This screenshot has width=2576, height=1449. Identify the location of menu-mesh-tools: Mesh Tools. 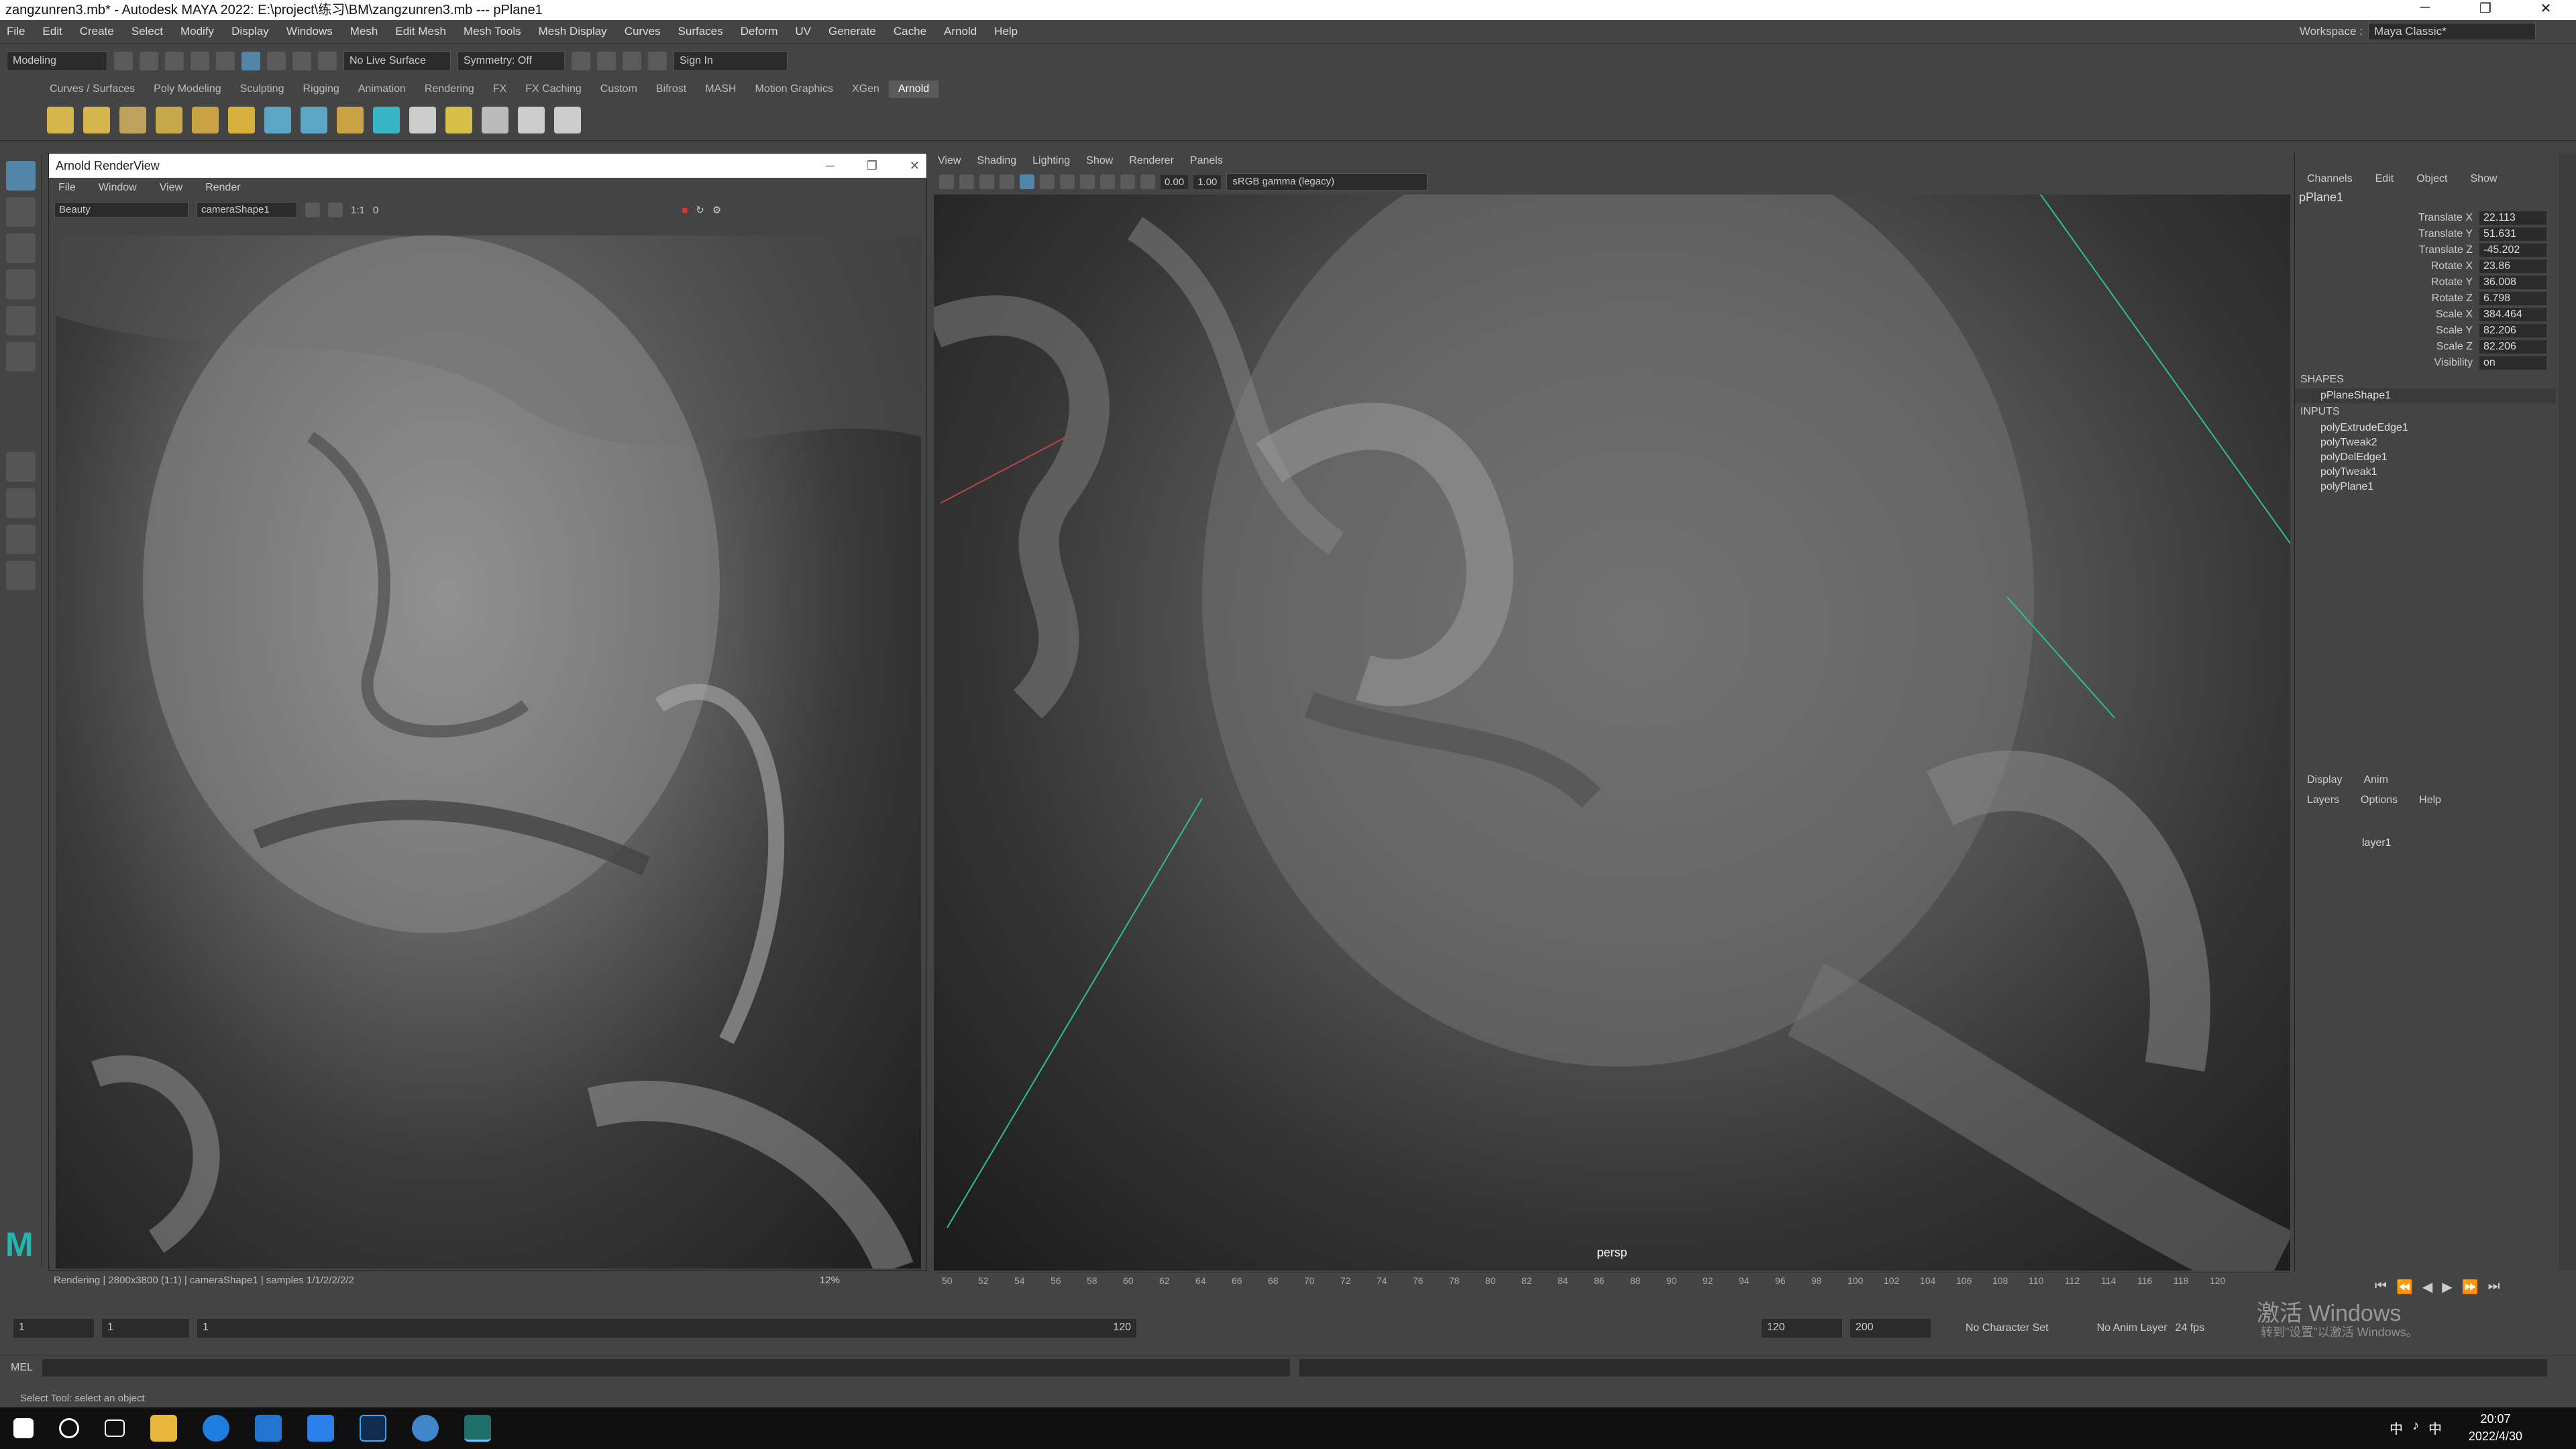
(492, 31).